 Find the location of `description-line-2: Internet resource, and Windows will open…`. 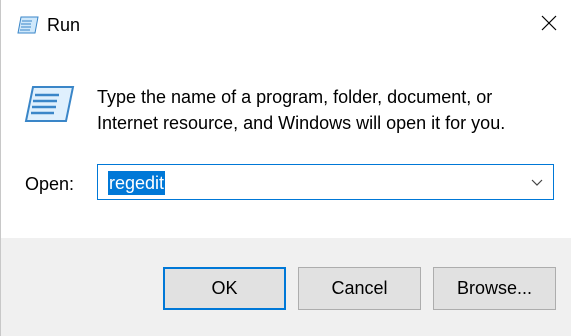

description-line-2: Internet resource, and Windows will open… is located at coordinates (301, 123).